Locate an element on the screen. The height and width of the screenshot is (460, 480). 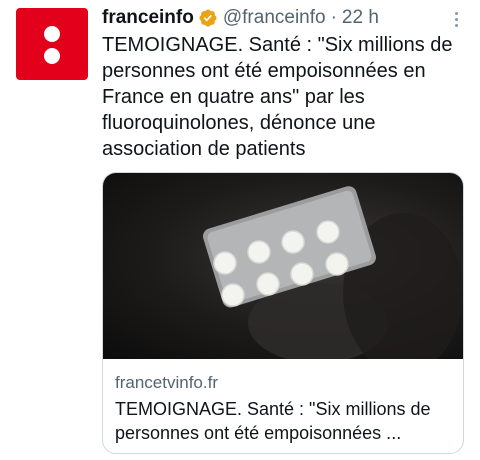
display-name: franceinfo is located at coordinates (148, 18).